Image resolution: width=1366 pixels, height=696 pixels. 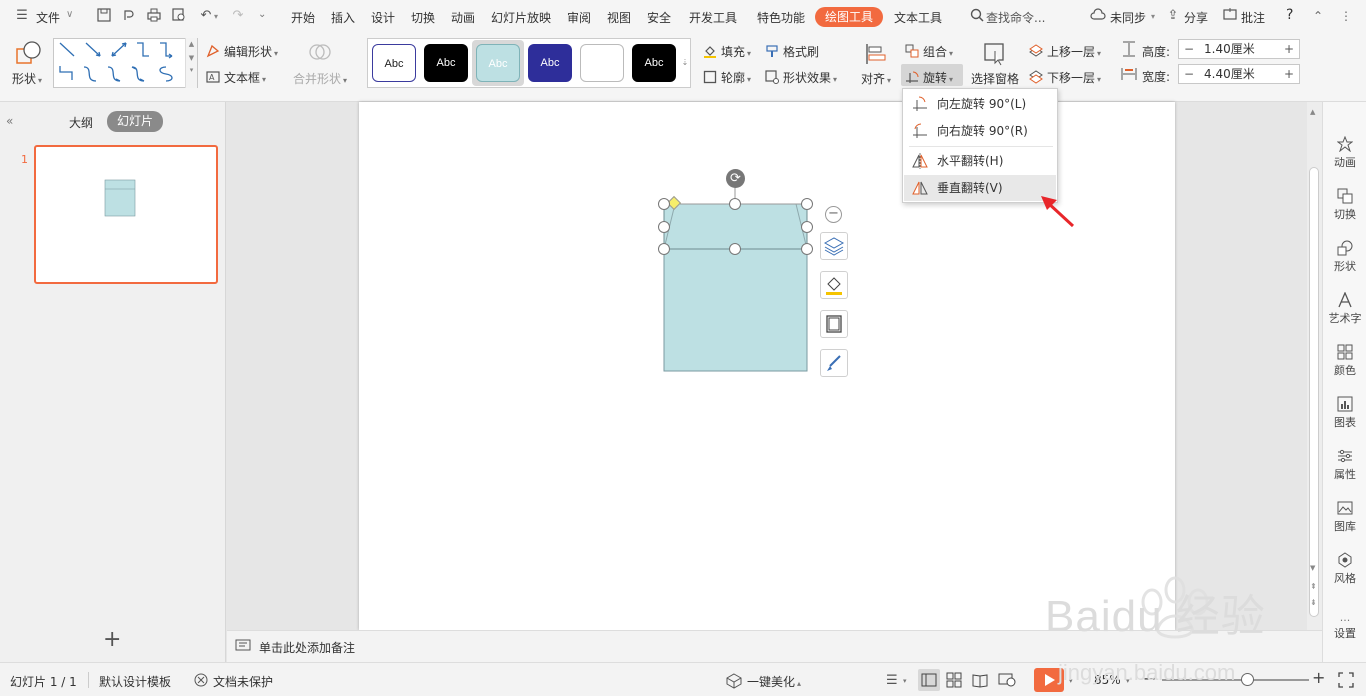 What do you see at coordinates (9, 121) in the screenshot?
I see `collapse-panel-icon: «` at bounding box center [9, 121].